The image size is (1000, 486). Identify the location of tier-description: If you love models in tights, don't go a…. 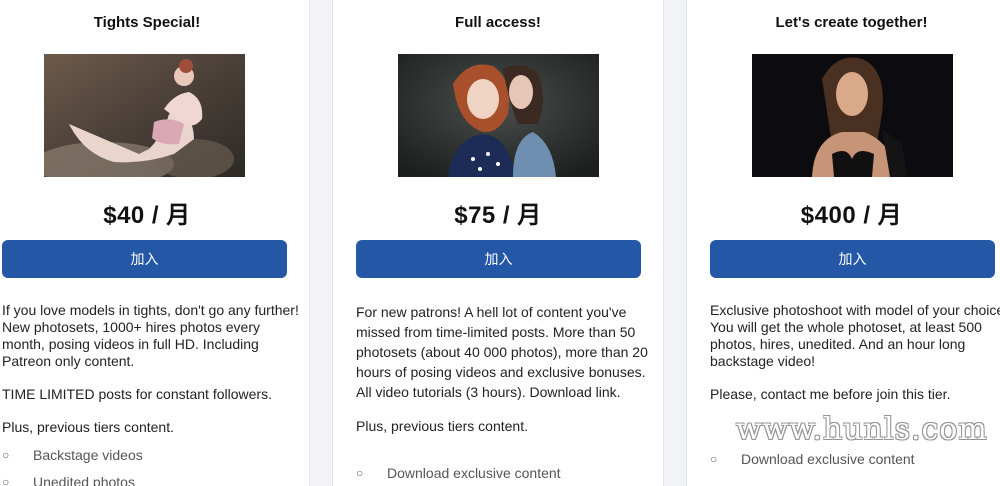
(152, 369).